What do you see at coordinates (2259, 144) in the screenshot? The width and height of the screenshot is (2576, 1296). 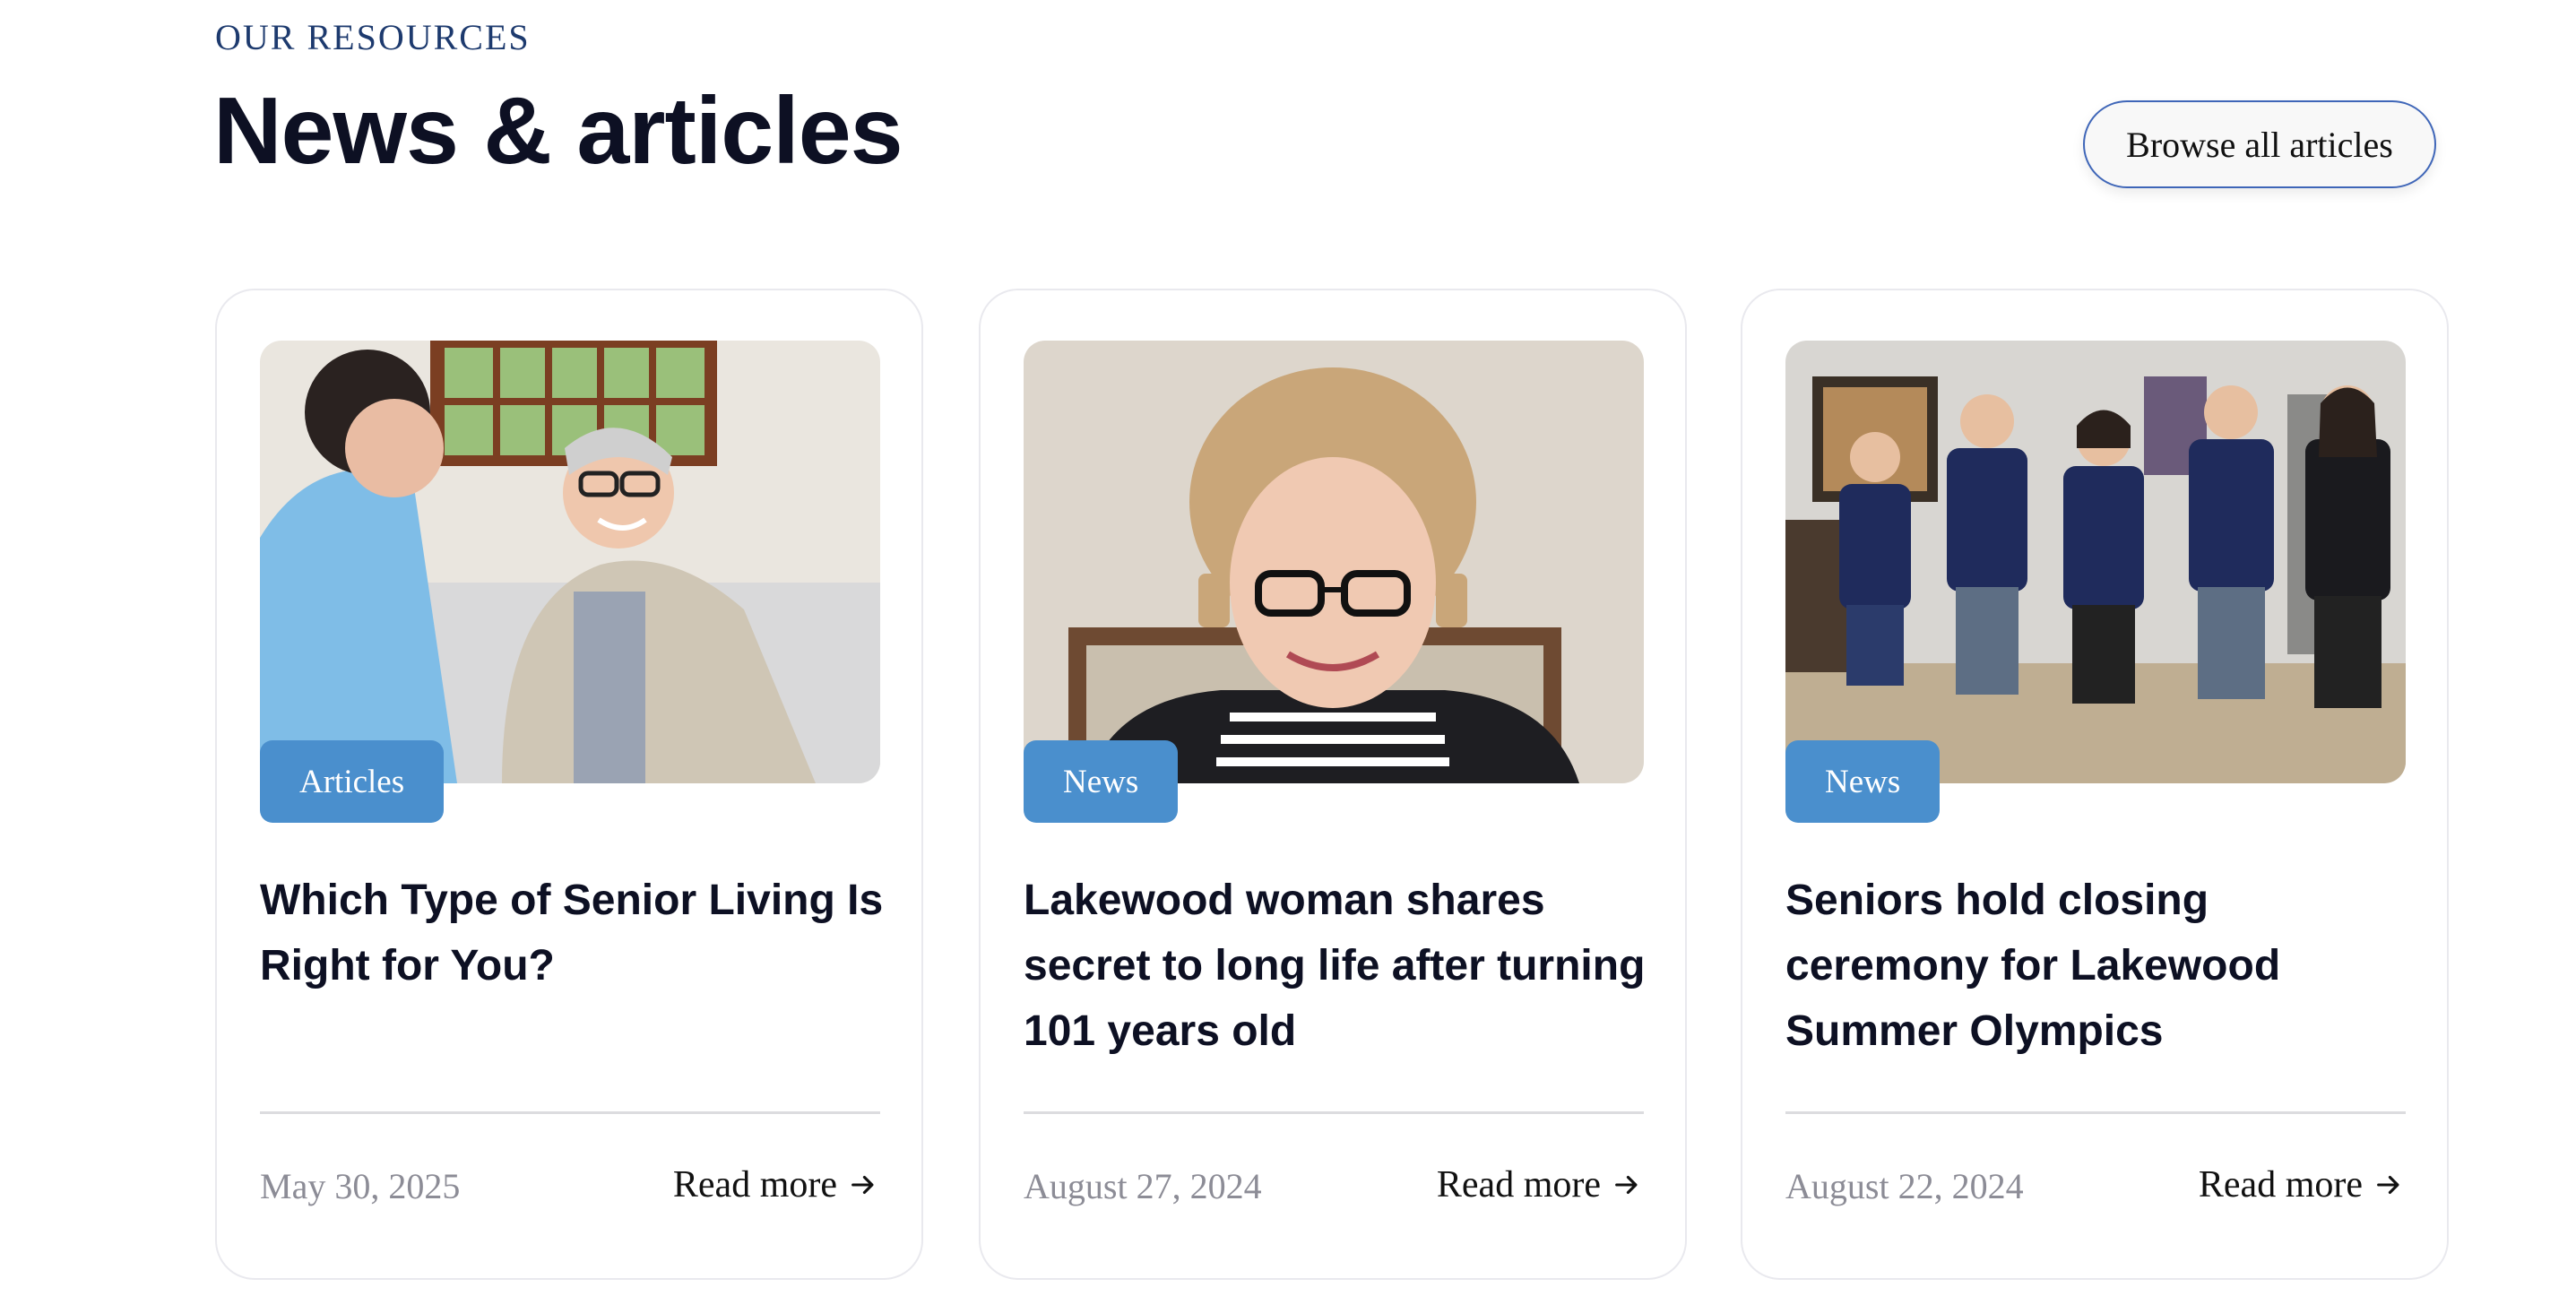 I see `browse-all-articles-button: Browse all articles` at bounding box center [2259, 144].